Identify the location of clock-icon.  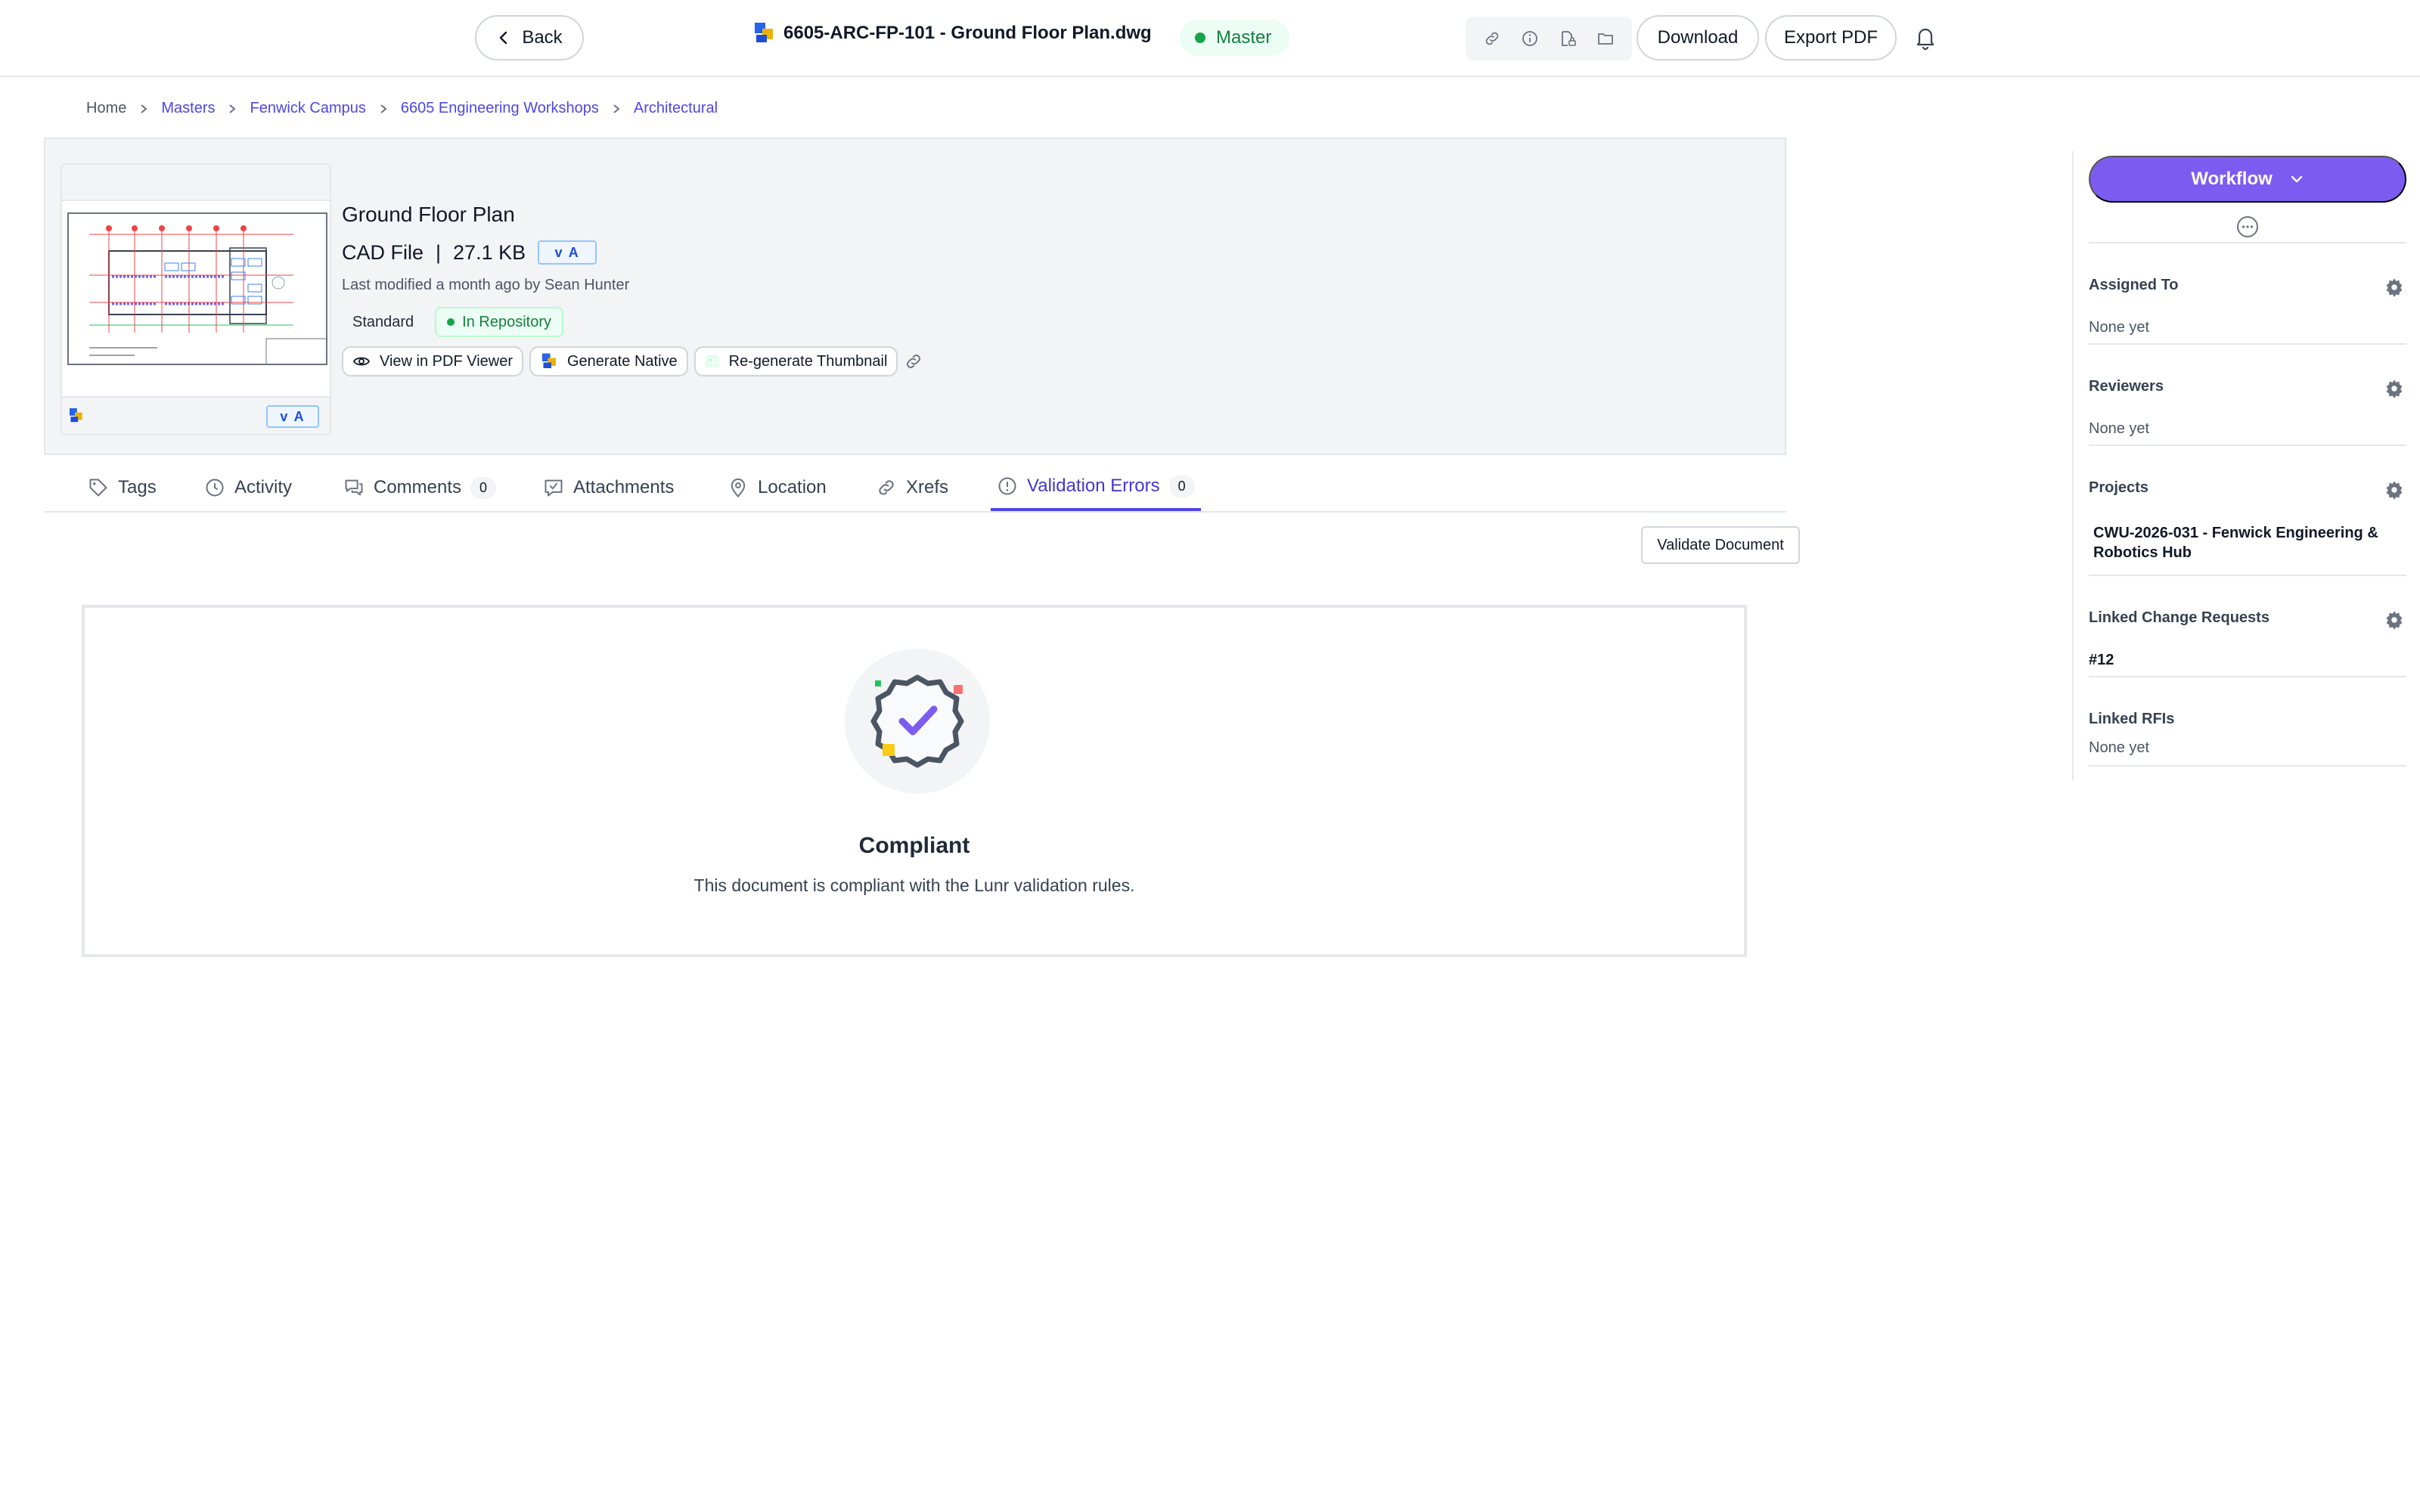
(215, 488).